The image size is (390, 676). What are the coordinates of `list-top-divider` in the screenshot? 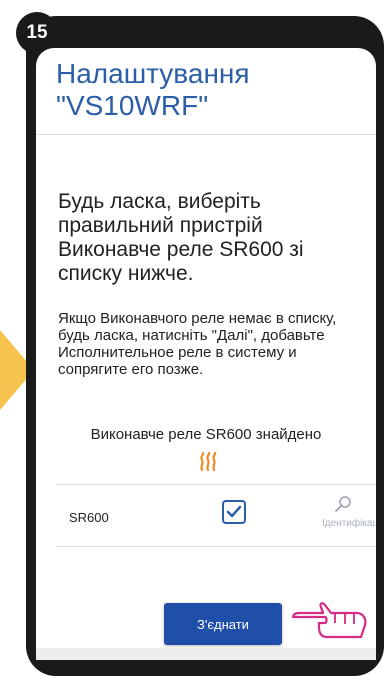 It's located at (216, 484).